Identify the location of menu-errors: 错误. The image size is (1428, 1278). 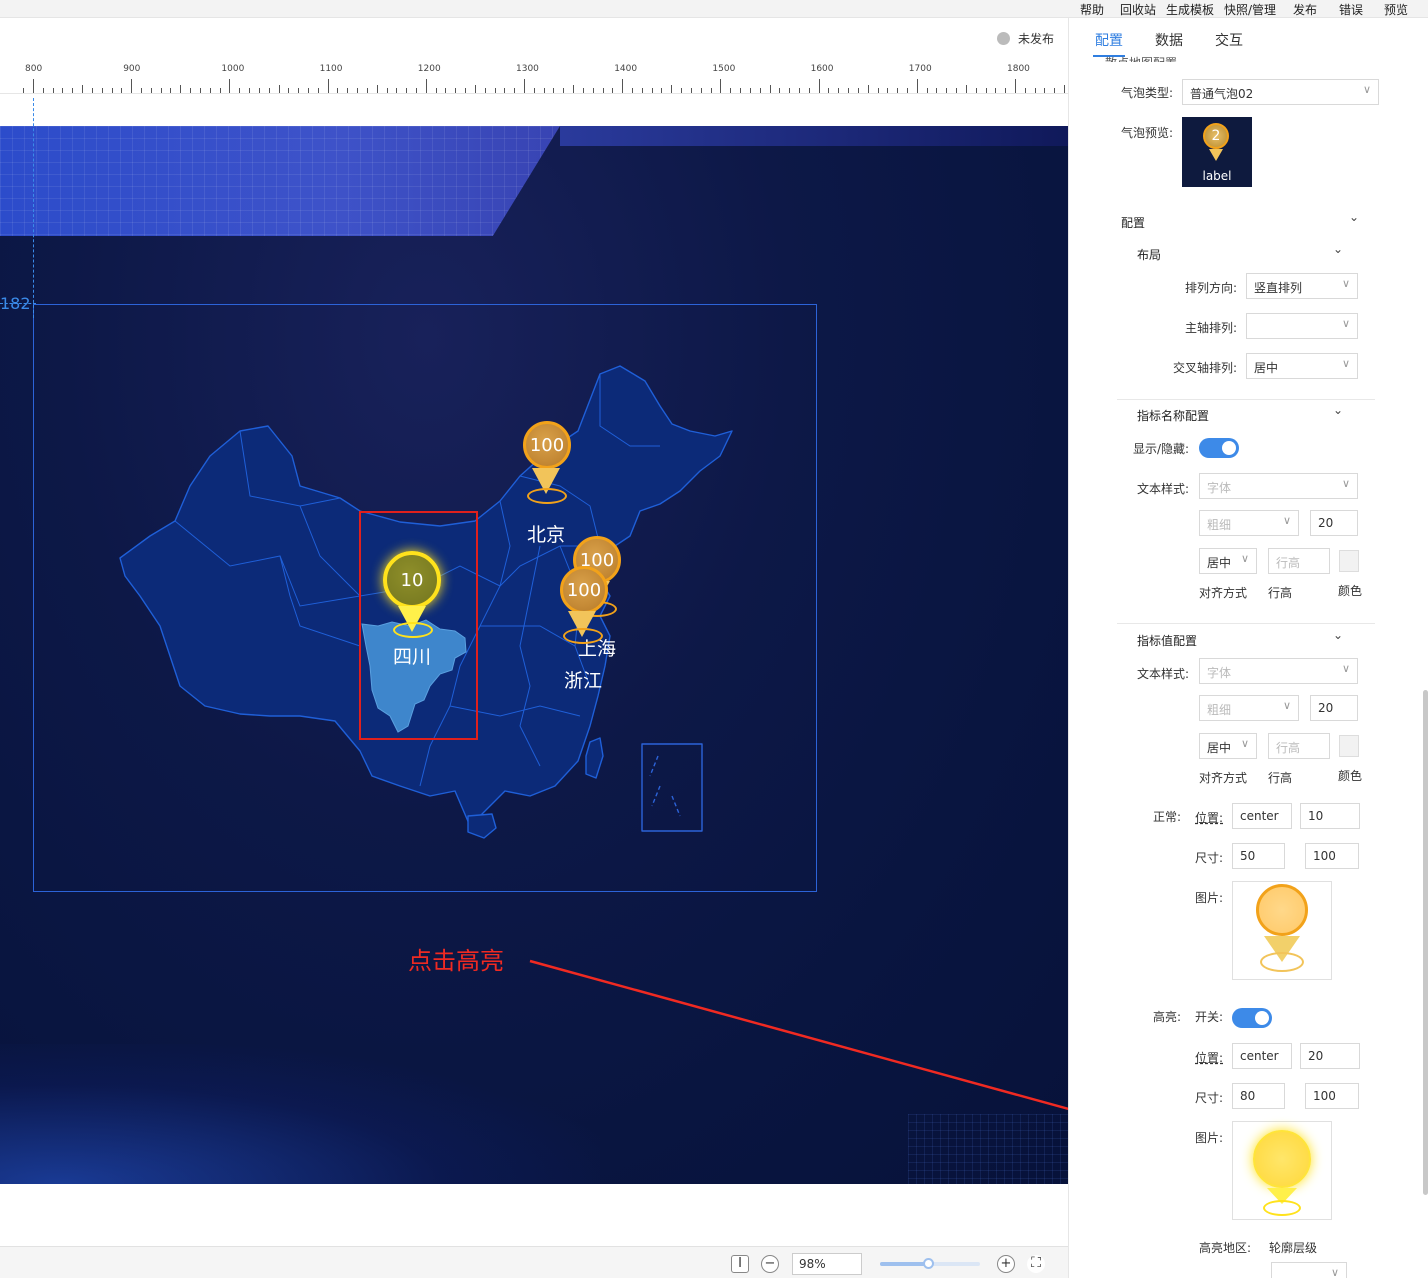
(1351, 9).